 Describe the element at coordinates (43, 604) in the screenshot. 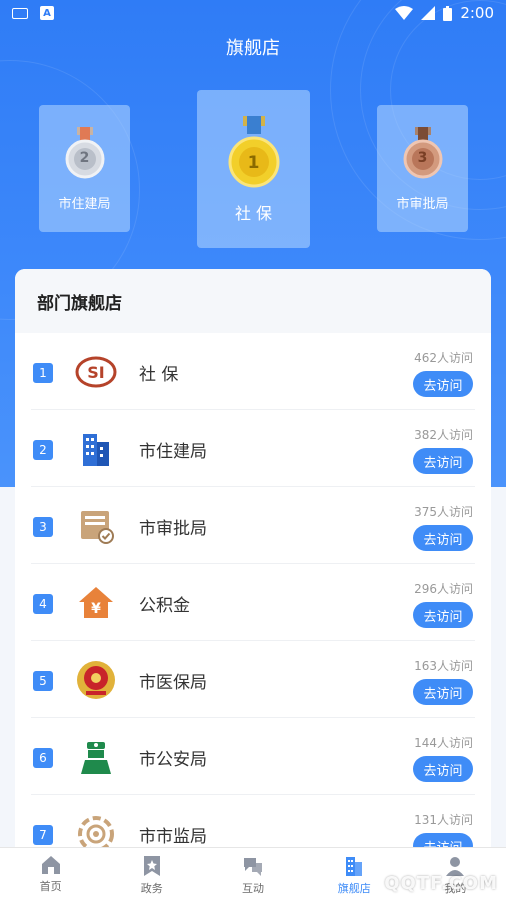

I see `rank-badge: 4` at that location.